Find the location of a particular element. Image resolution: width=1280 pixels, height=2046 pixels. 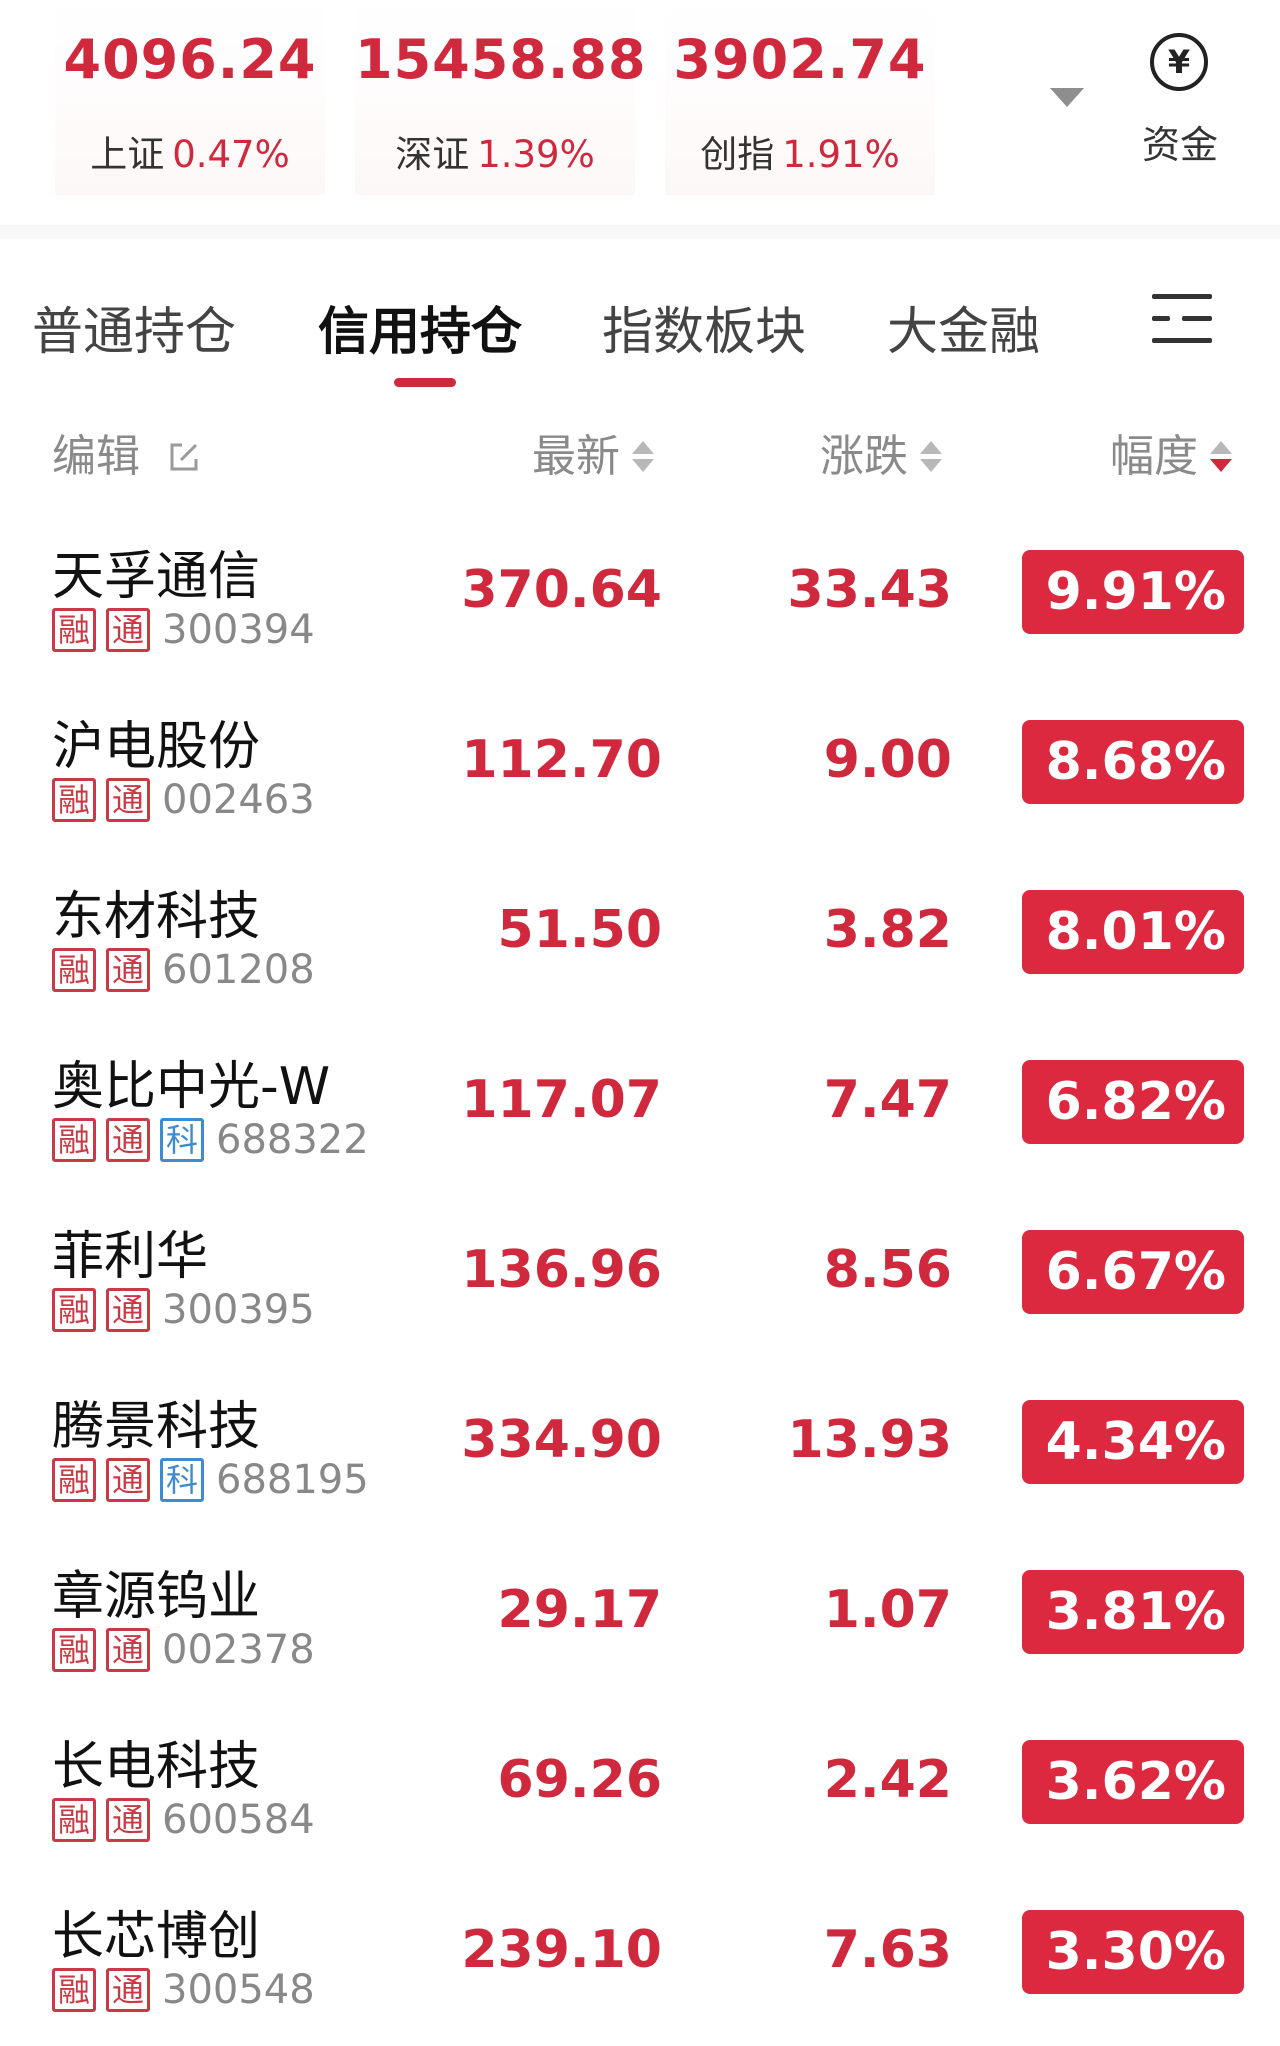

stock-tags: 融通 002378 is located at coordinates (183, 1651).